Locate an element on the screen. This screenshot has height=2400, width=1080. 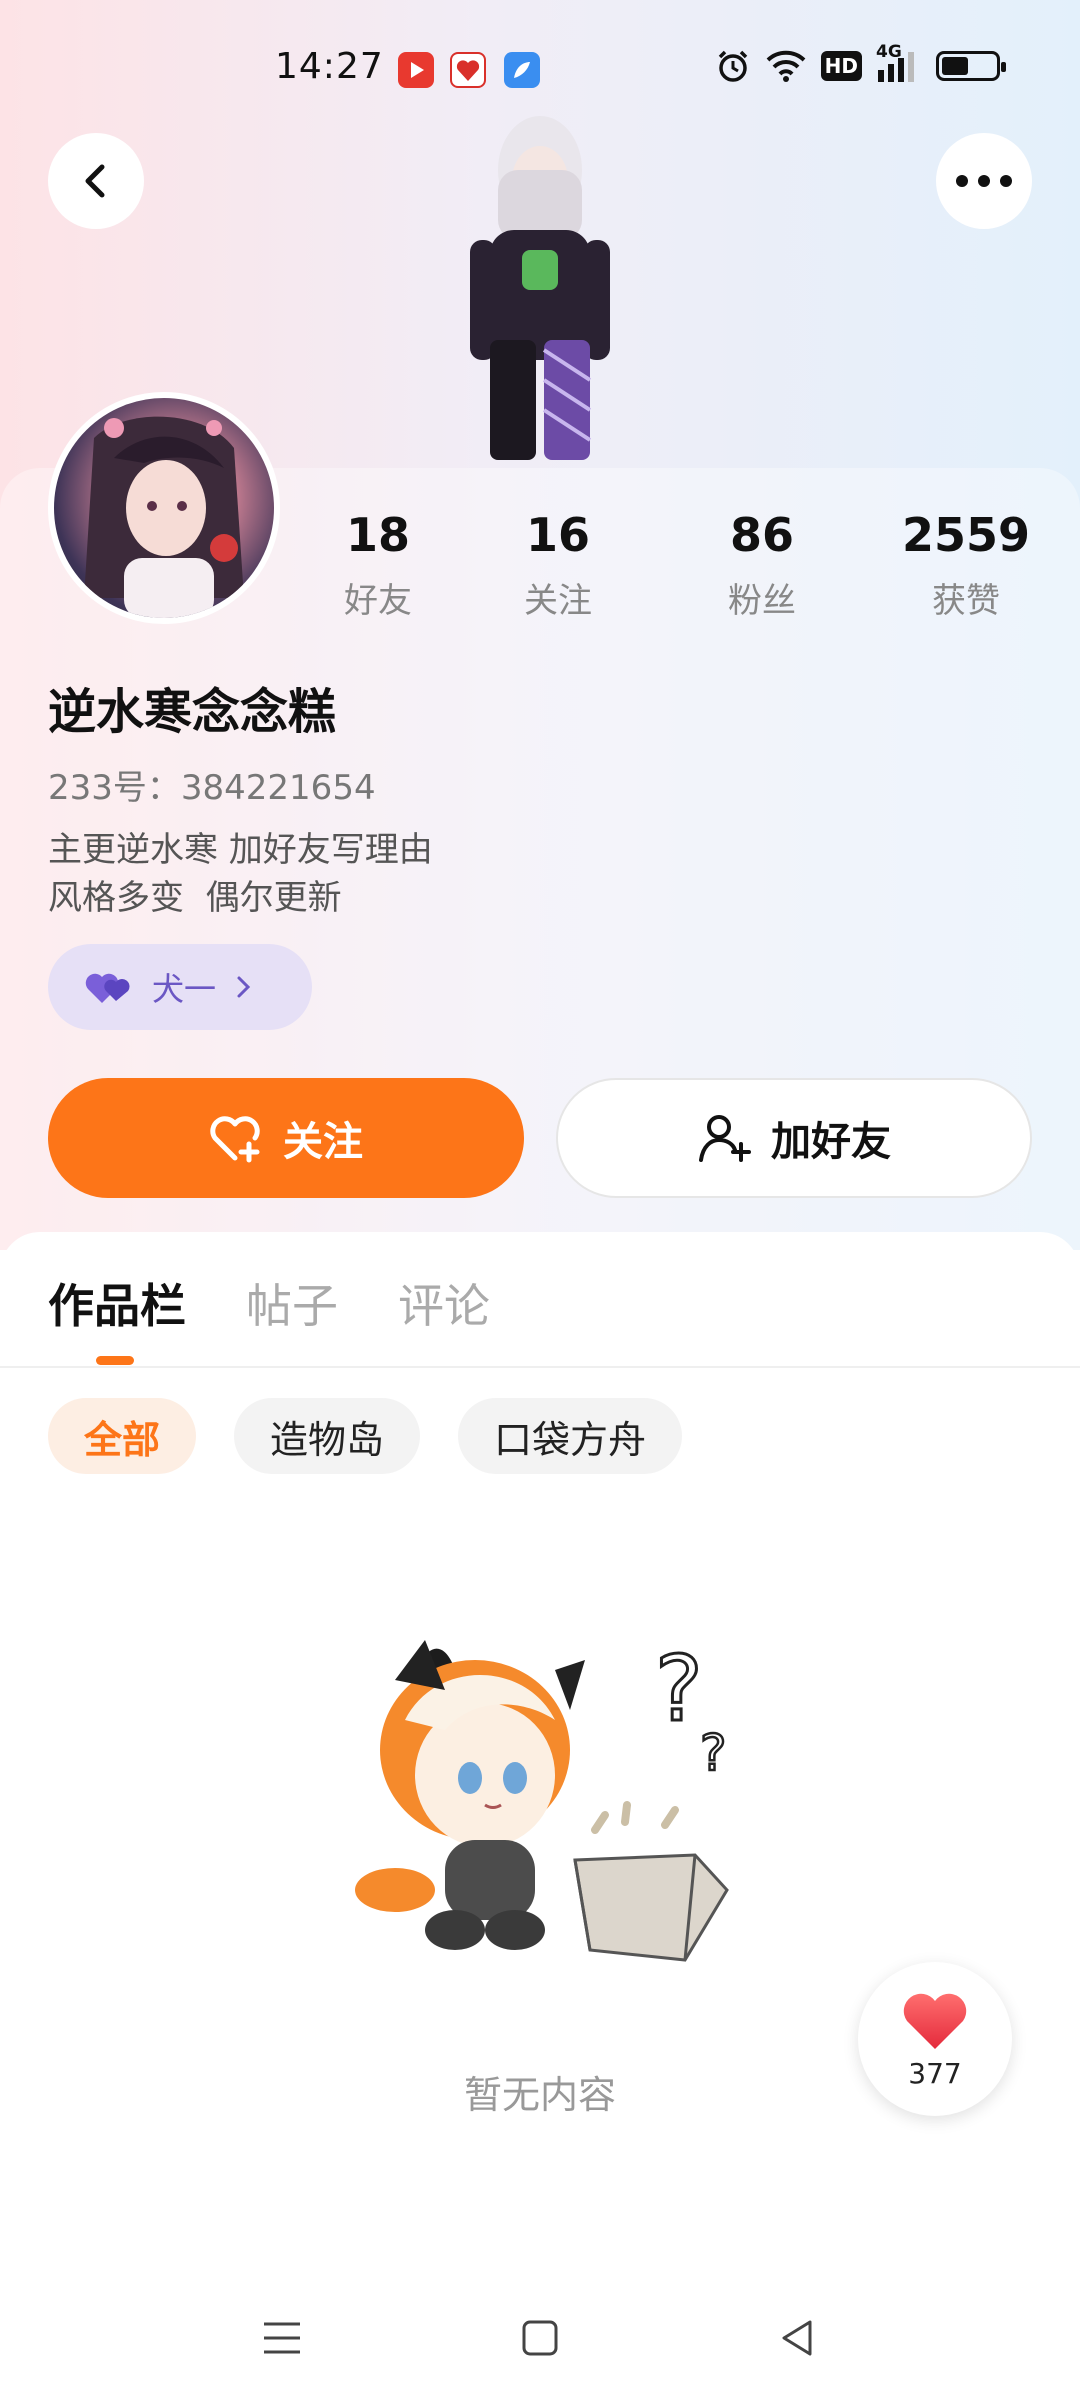
filter-all: 全部 is located at coordinates (122, 1436).